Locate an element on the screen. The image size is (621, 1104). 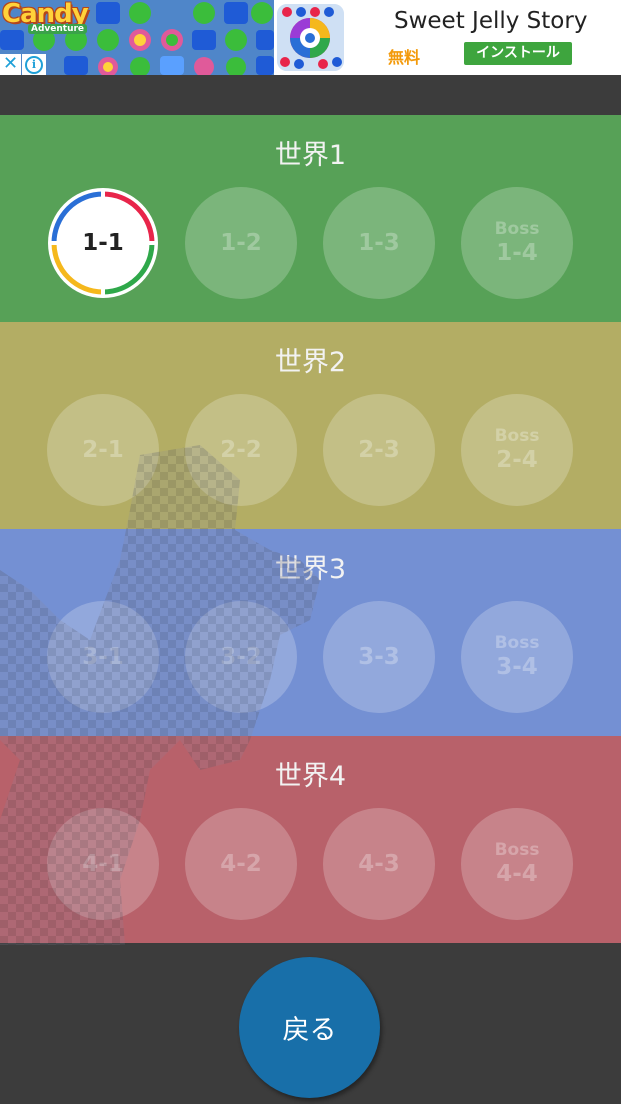
ad-logo-subtext: Adventure is located at coordinates (58, 29).